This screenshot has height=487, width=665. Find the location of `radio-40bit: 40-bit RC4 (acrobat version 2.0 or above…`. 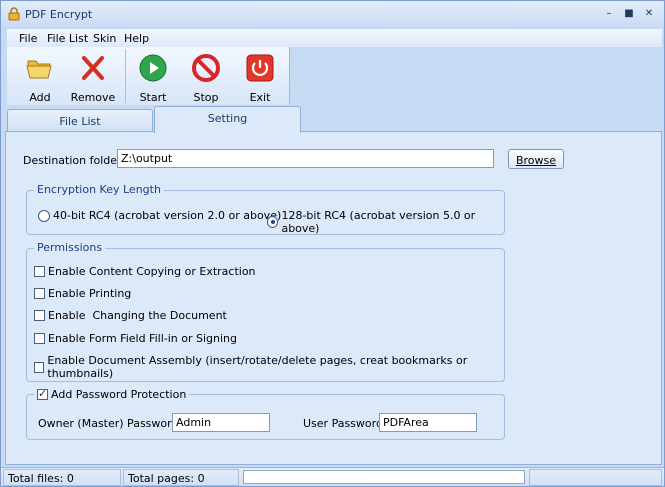

radio-40bit: 40-bit RC4 (acrobat version 2.0 or above… is located at coordinates (159, 215).